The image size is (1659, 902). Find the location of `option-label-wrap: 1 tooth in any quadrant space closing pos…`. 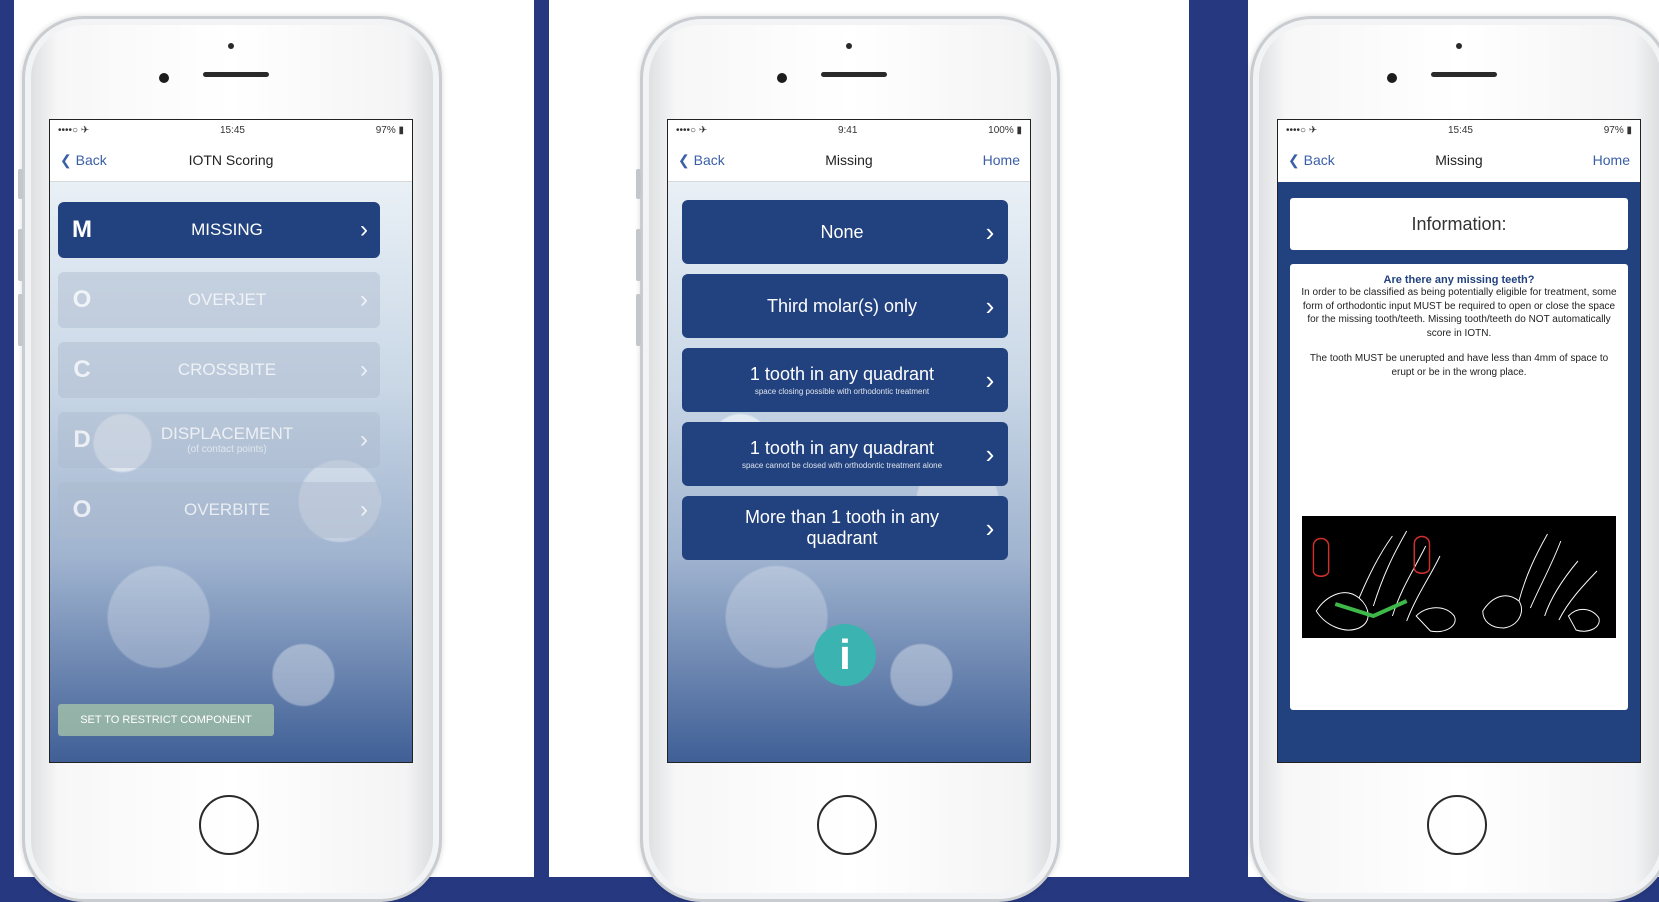

option-label-wrap: 1 tooth in any quadrant space closing pos… is located at coordinates (827, 380).